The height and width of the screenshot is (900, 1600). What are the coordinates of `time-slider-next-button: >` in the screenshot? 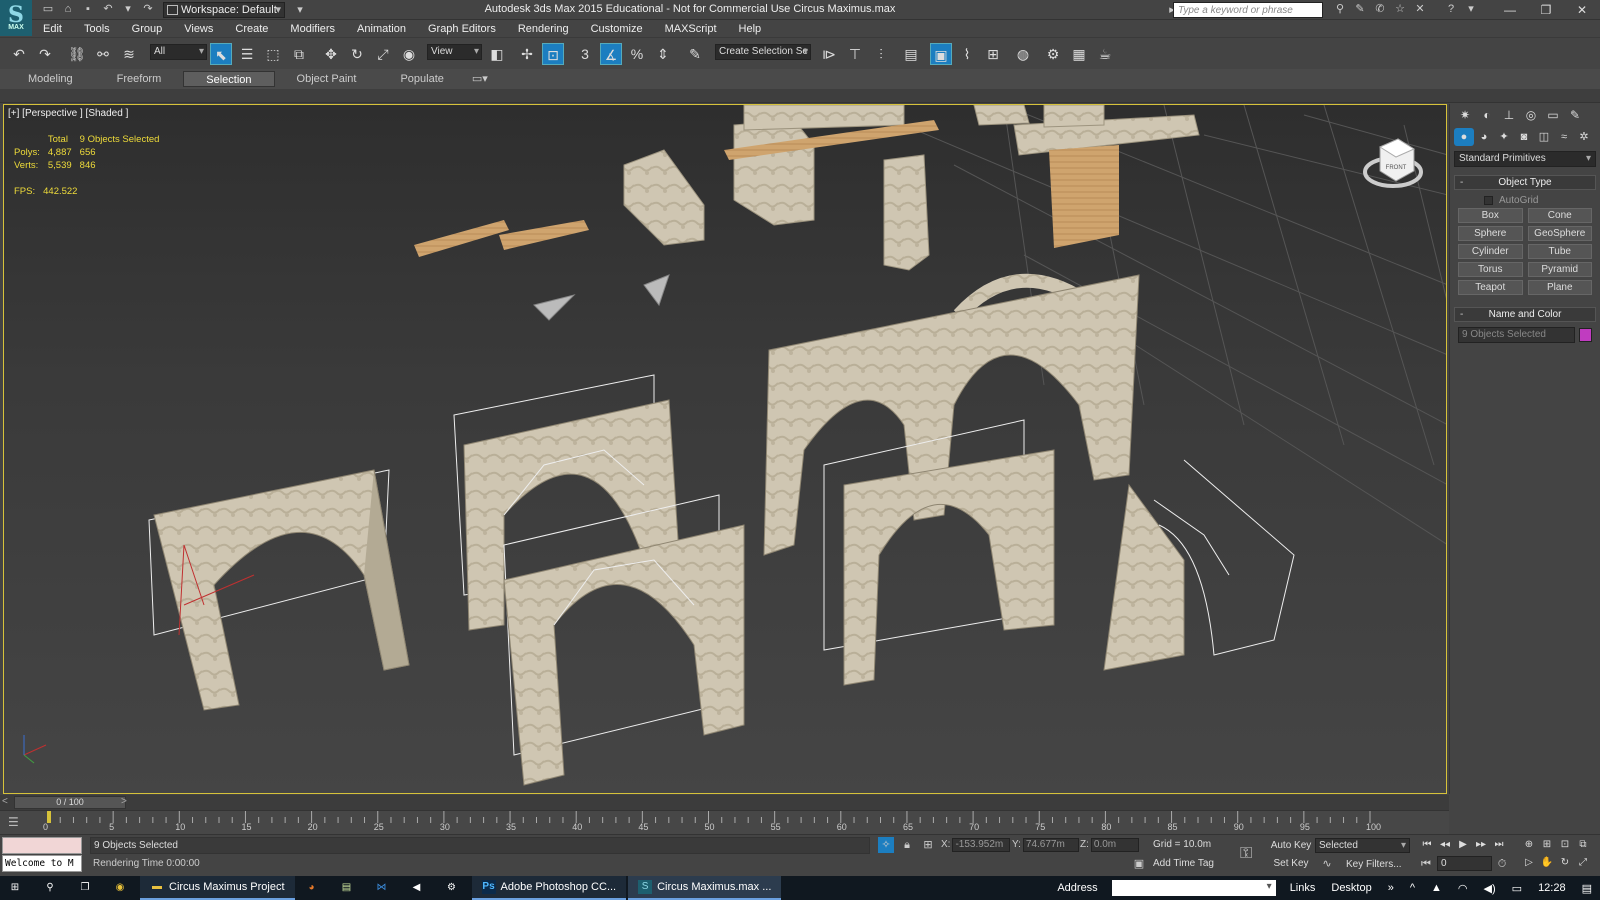 It's located at (124, 801).